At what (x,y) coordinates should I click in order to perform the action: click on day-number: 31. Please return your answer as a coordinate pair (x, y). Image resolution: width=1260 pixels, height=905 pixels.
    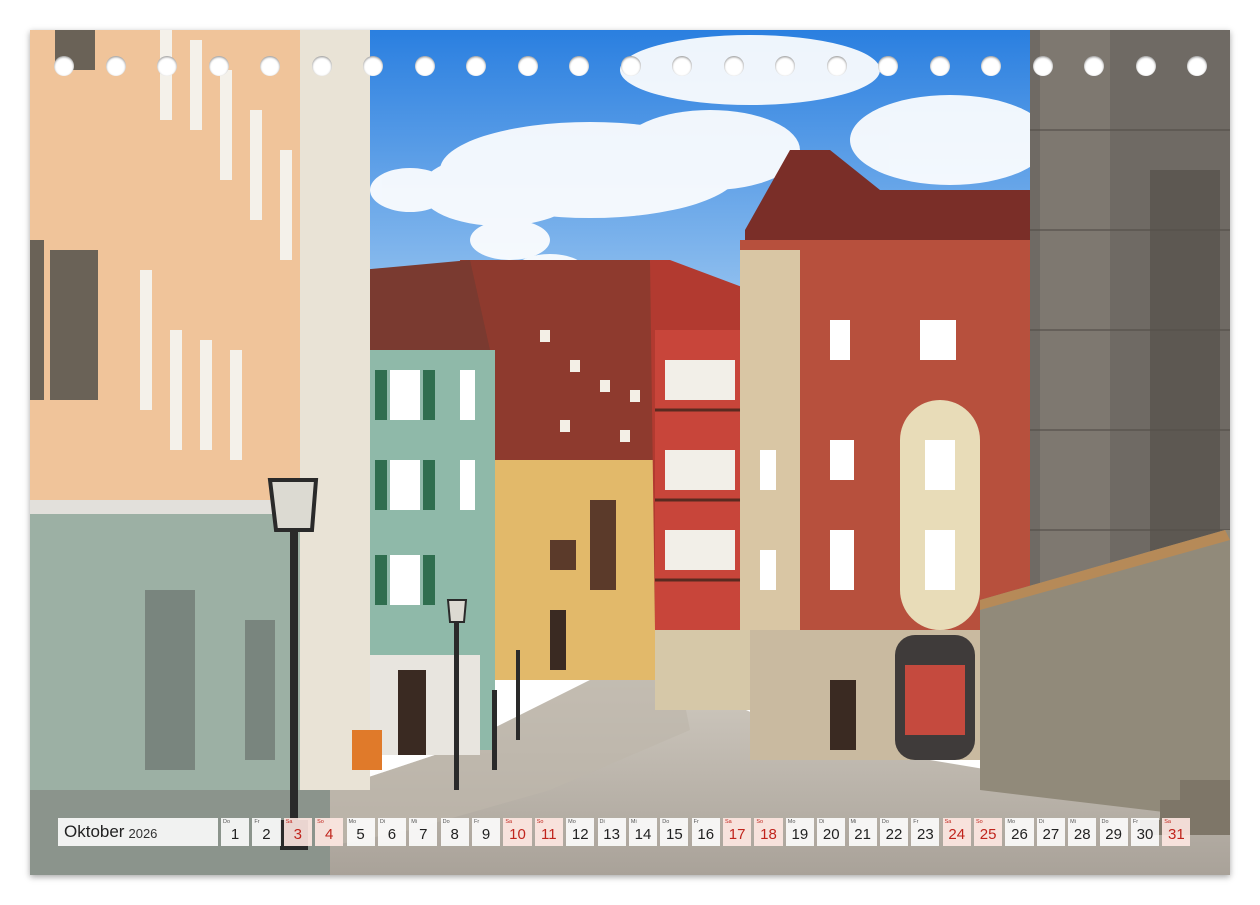
    Looking at the image, I should click on (1176, 834).